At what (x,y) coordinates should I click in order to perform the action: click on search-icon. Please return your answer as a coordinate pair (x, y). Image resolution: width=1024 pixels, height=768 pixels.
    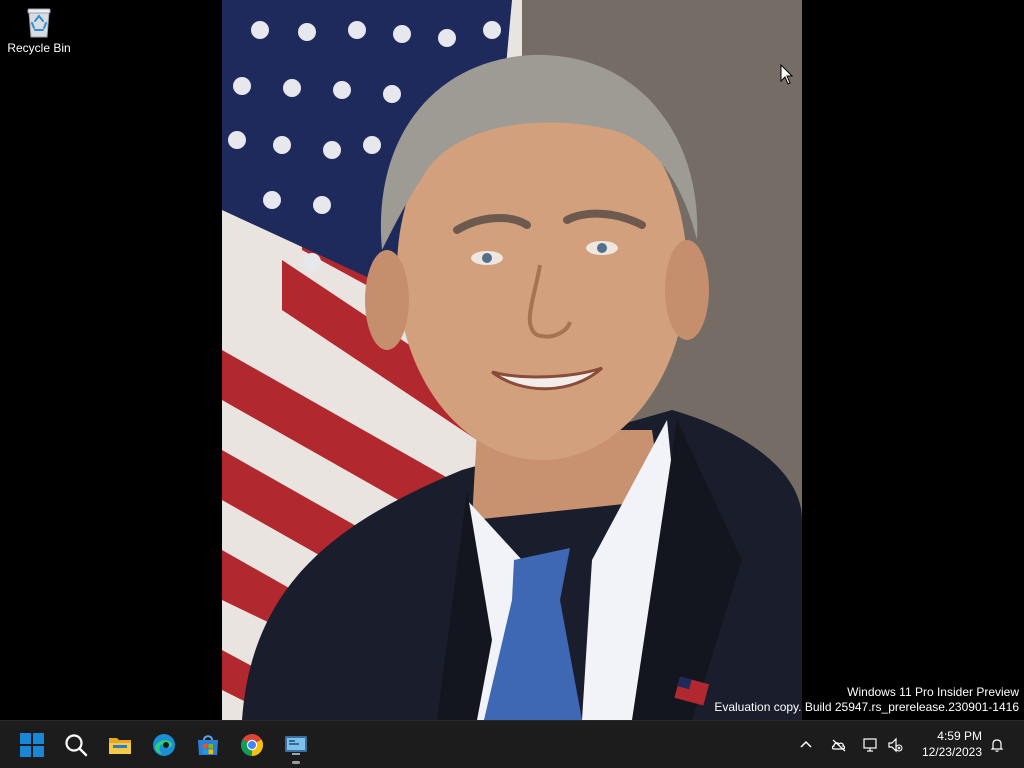
    Looking at the image, I should click on (76, 745).